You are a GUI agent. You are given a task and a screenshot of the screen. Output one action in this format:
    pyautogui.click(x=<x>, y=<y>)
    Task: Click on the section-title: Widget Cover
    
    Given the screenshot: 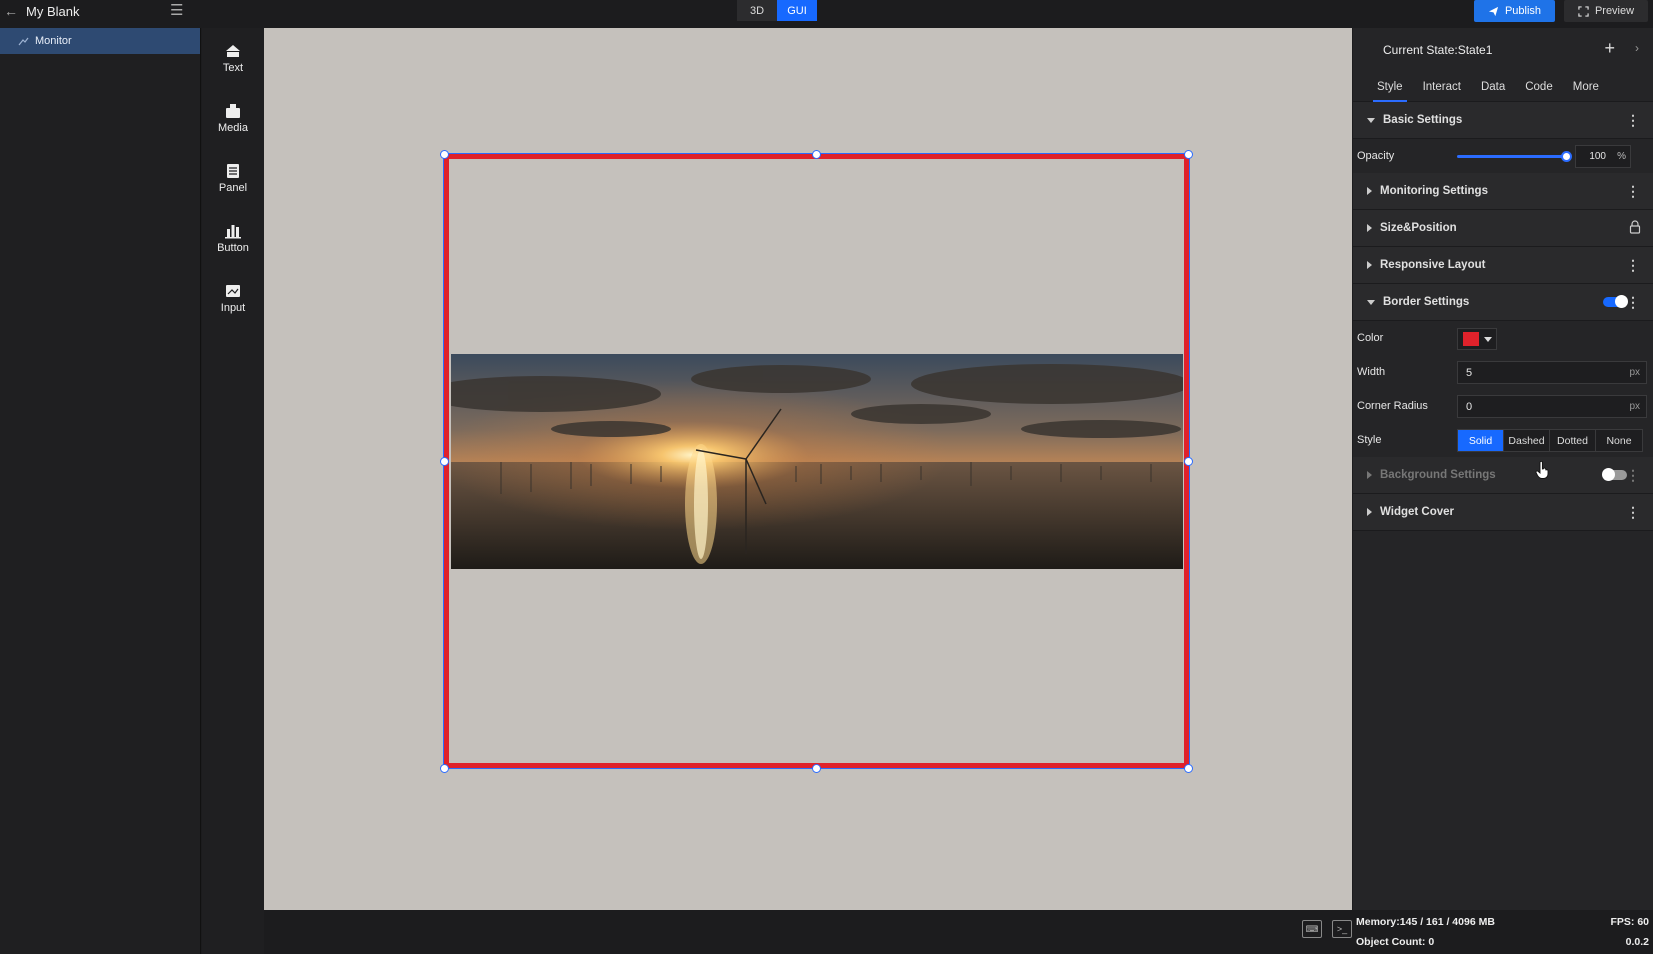 What is the action you would take?
    pyautogui.click(x=1417, y=512)
    